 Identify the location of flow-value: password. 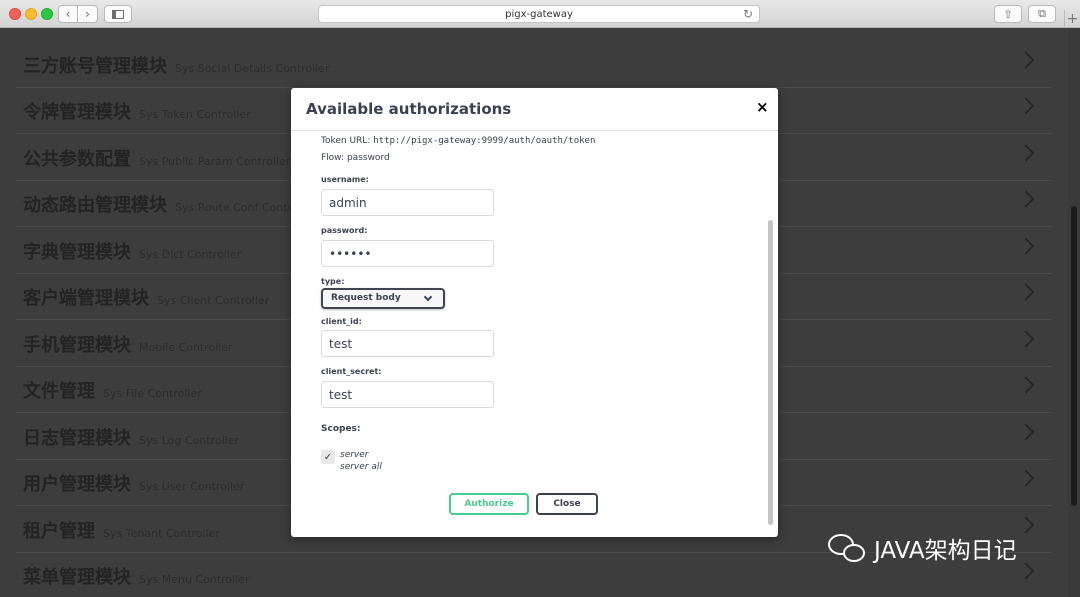
(368, 158).